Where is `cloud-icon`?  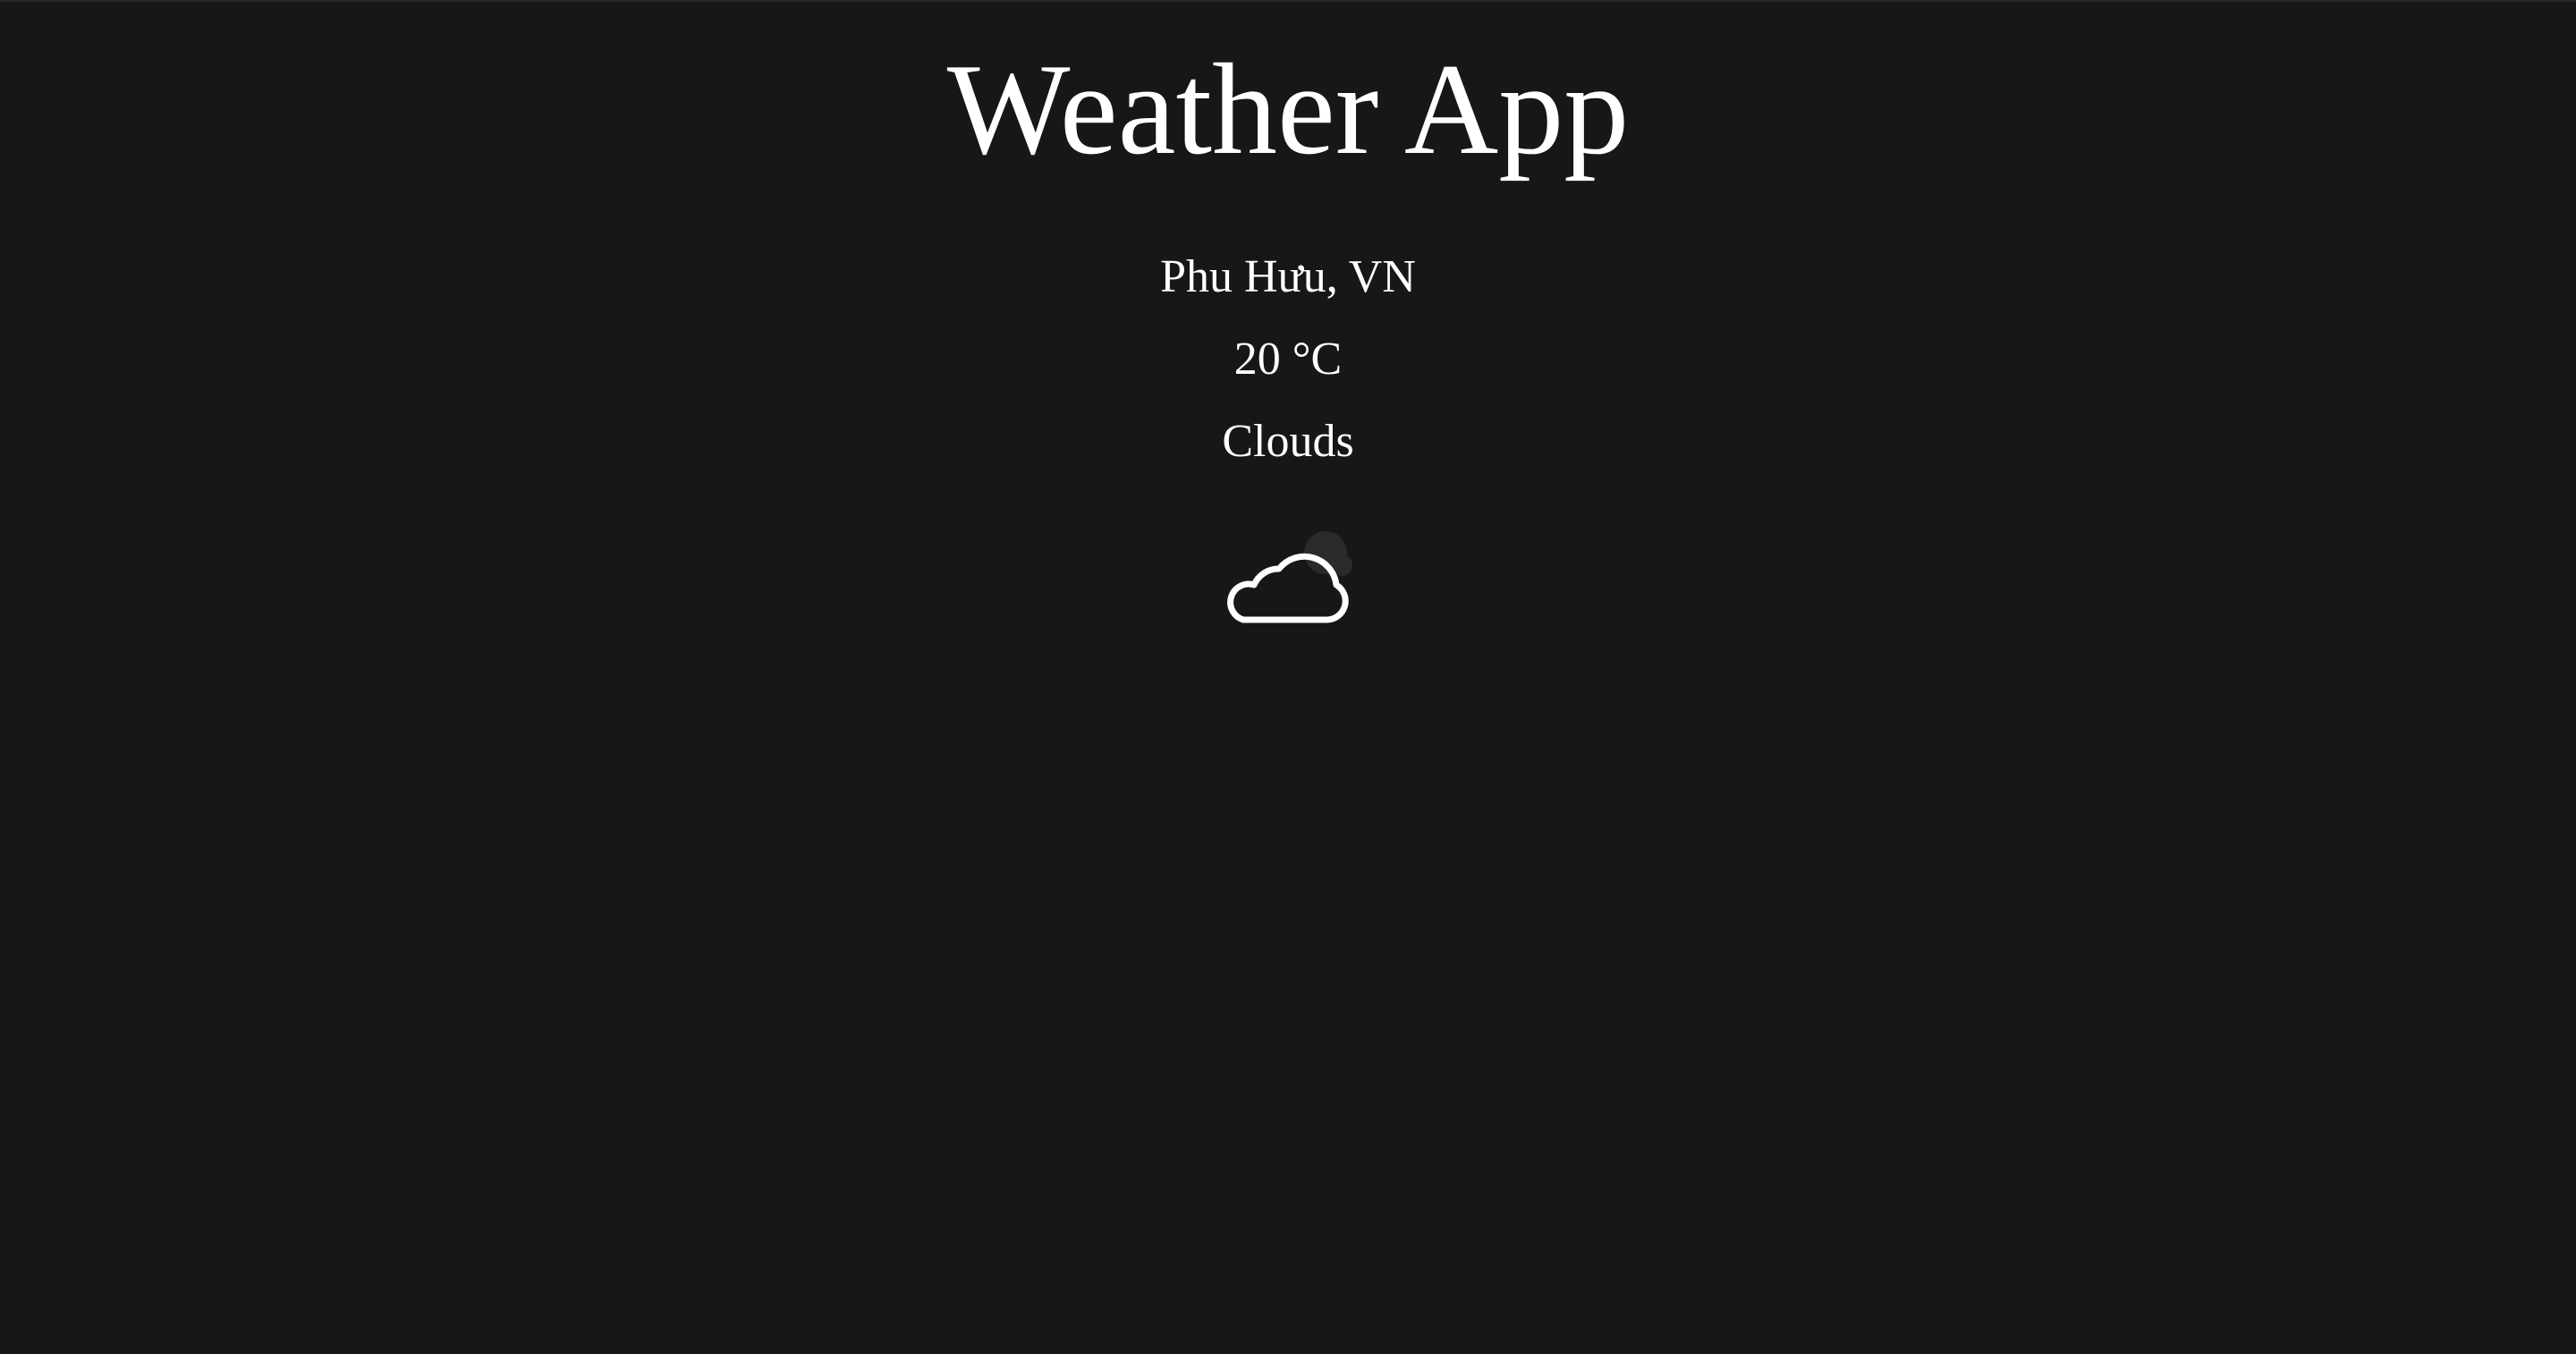 cloud-icon is located at coordinates (1288, 582).